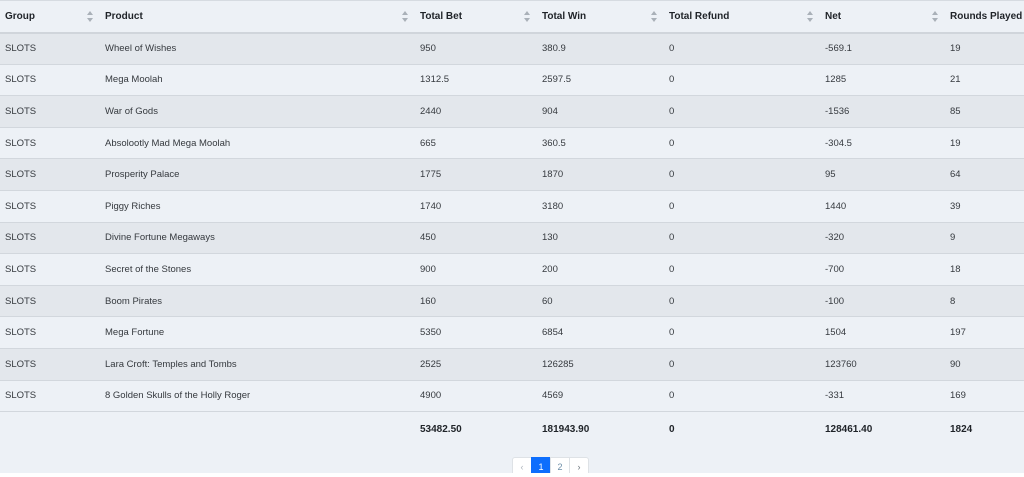 The height and width of the screenshot is (477, 1024). Describe the element at coordinates (476, 206) in the screenshot. I see `cell-total-bet: 1740` at that location.